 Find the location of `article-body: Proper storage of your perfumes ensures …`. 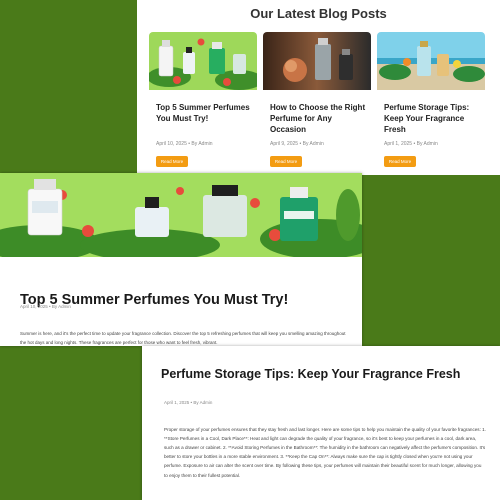

article-body: Proper storage of your perfumes ensures … is located at coordinates (325, 452).